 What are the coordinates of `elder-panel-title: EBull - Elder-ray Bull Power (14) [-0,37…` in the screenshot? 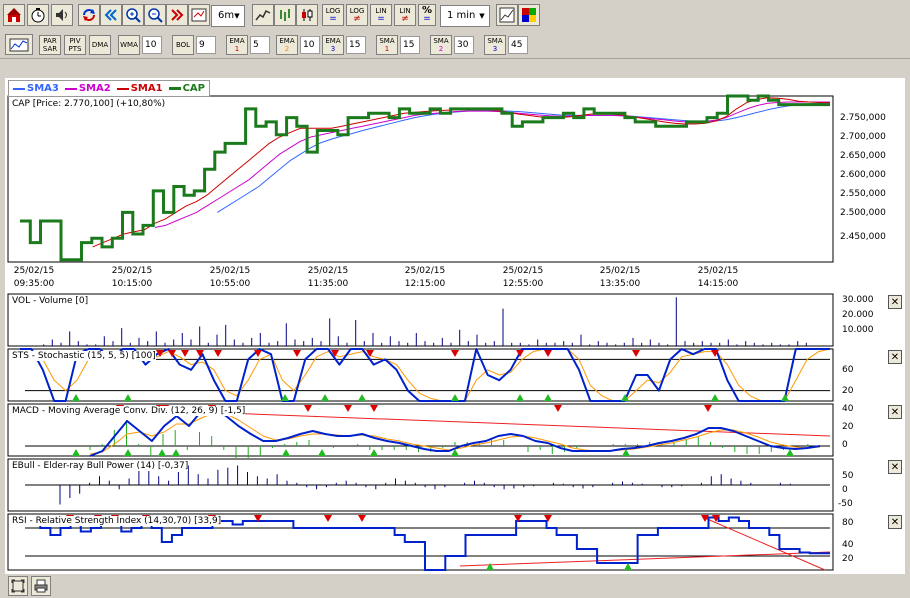 It's located at (100, 466).